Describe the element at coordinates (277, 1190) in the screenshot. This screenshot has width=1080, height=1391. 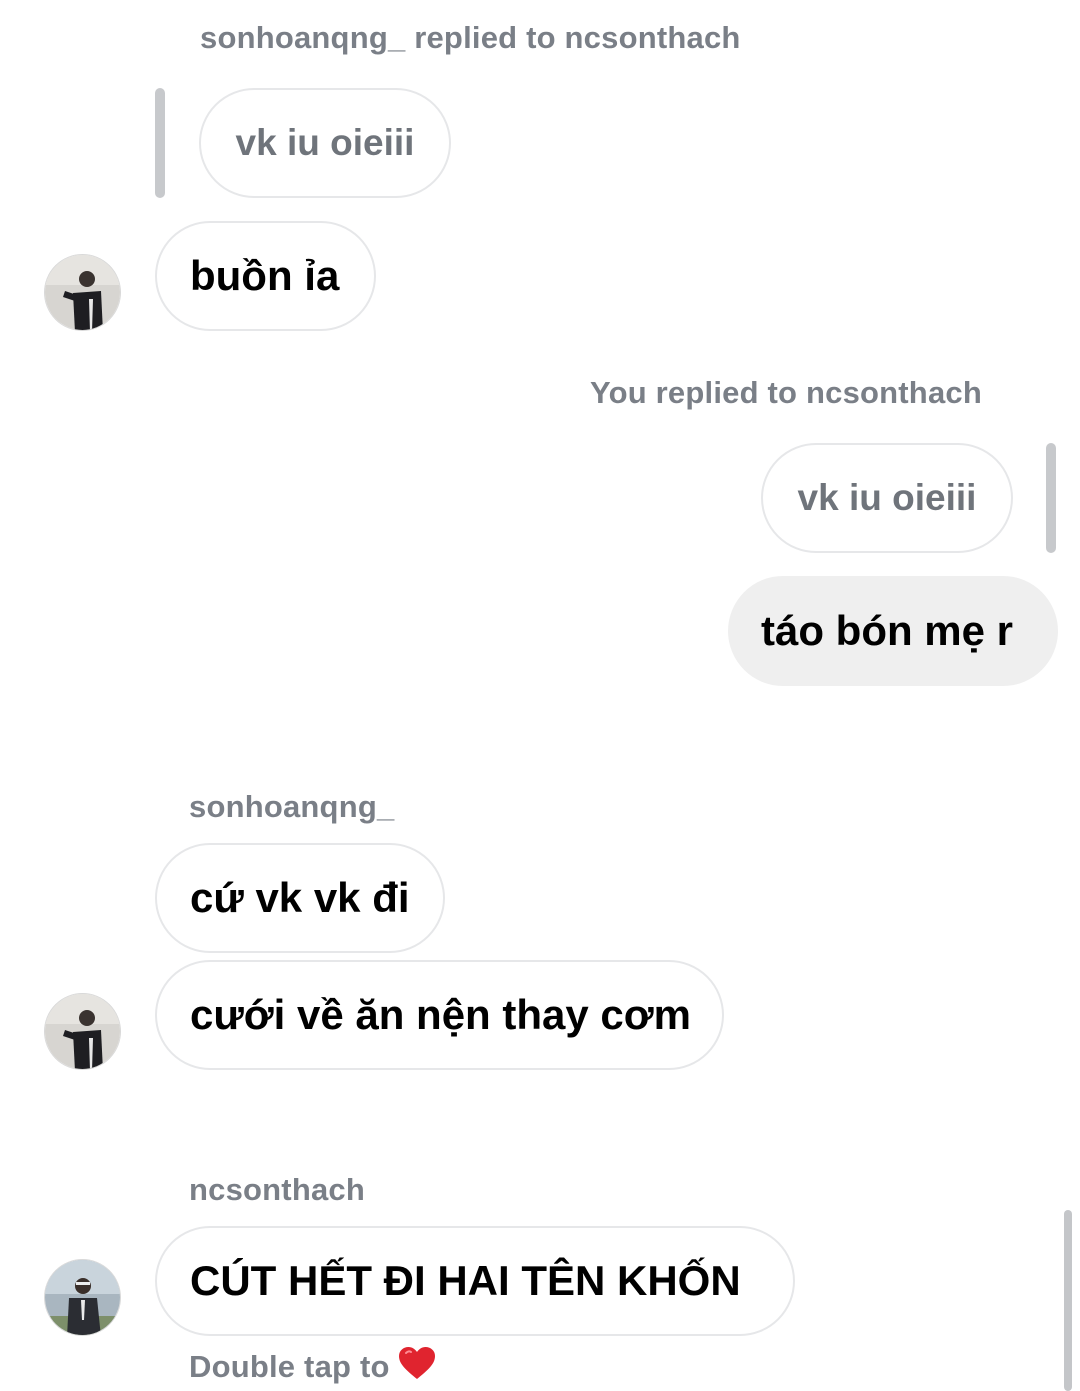
I see `sender-name: ncsonthach` at that location.